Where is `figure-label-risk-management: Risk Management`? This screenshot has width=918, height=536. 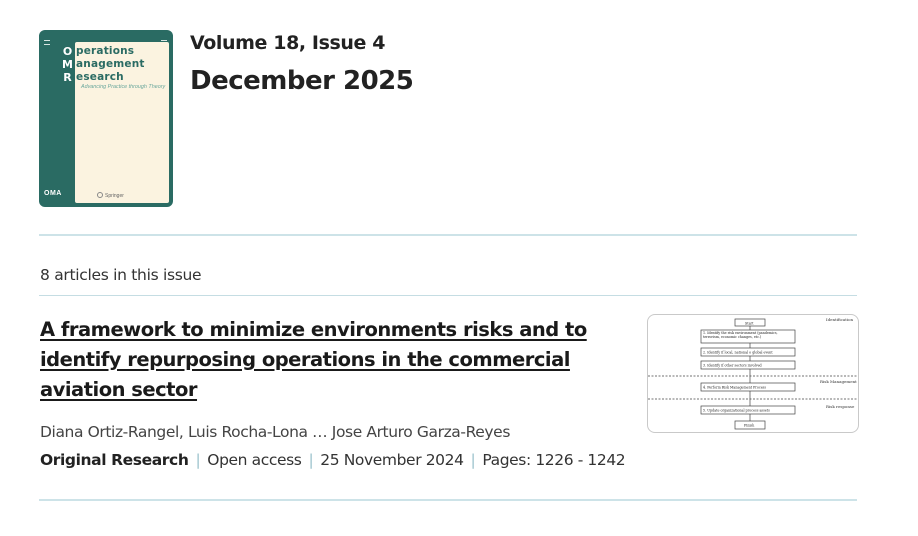
figure-label-risk-management: Risk Management is located at coordinates (838, 381).